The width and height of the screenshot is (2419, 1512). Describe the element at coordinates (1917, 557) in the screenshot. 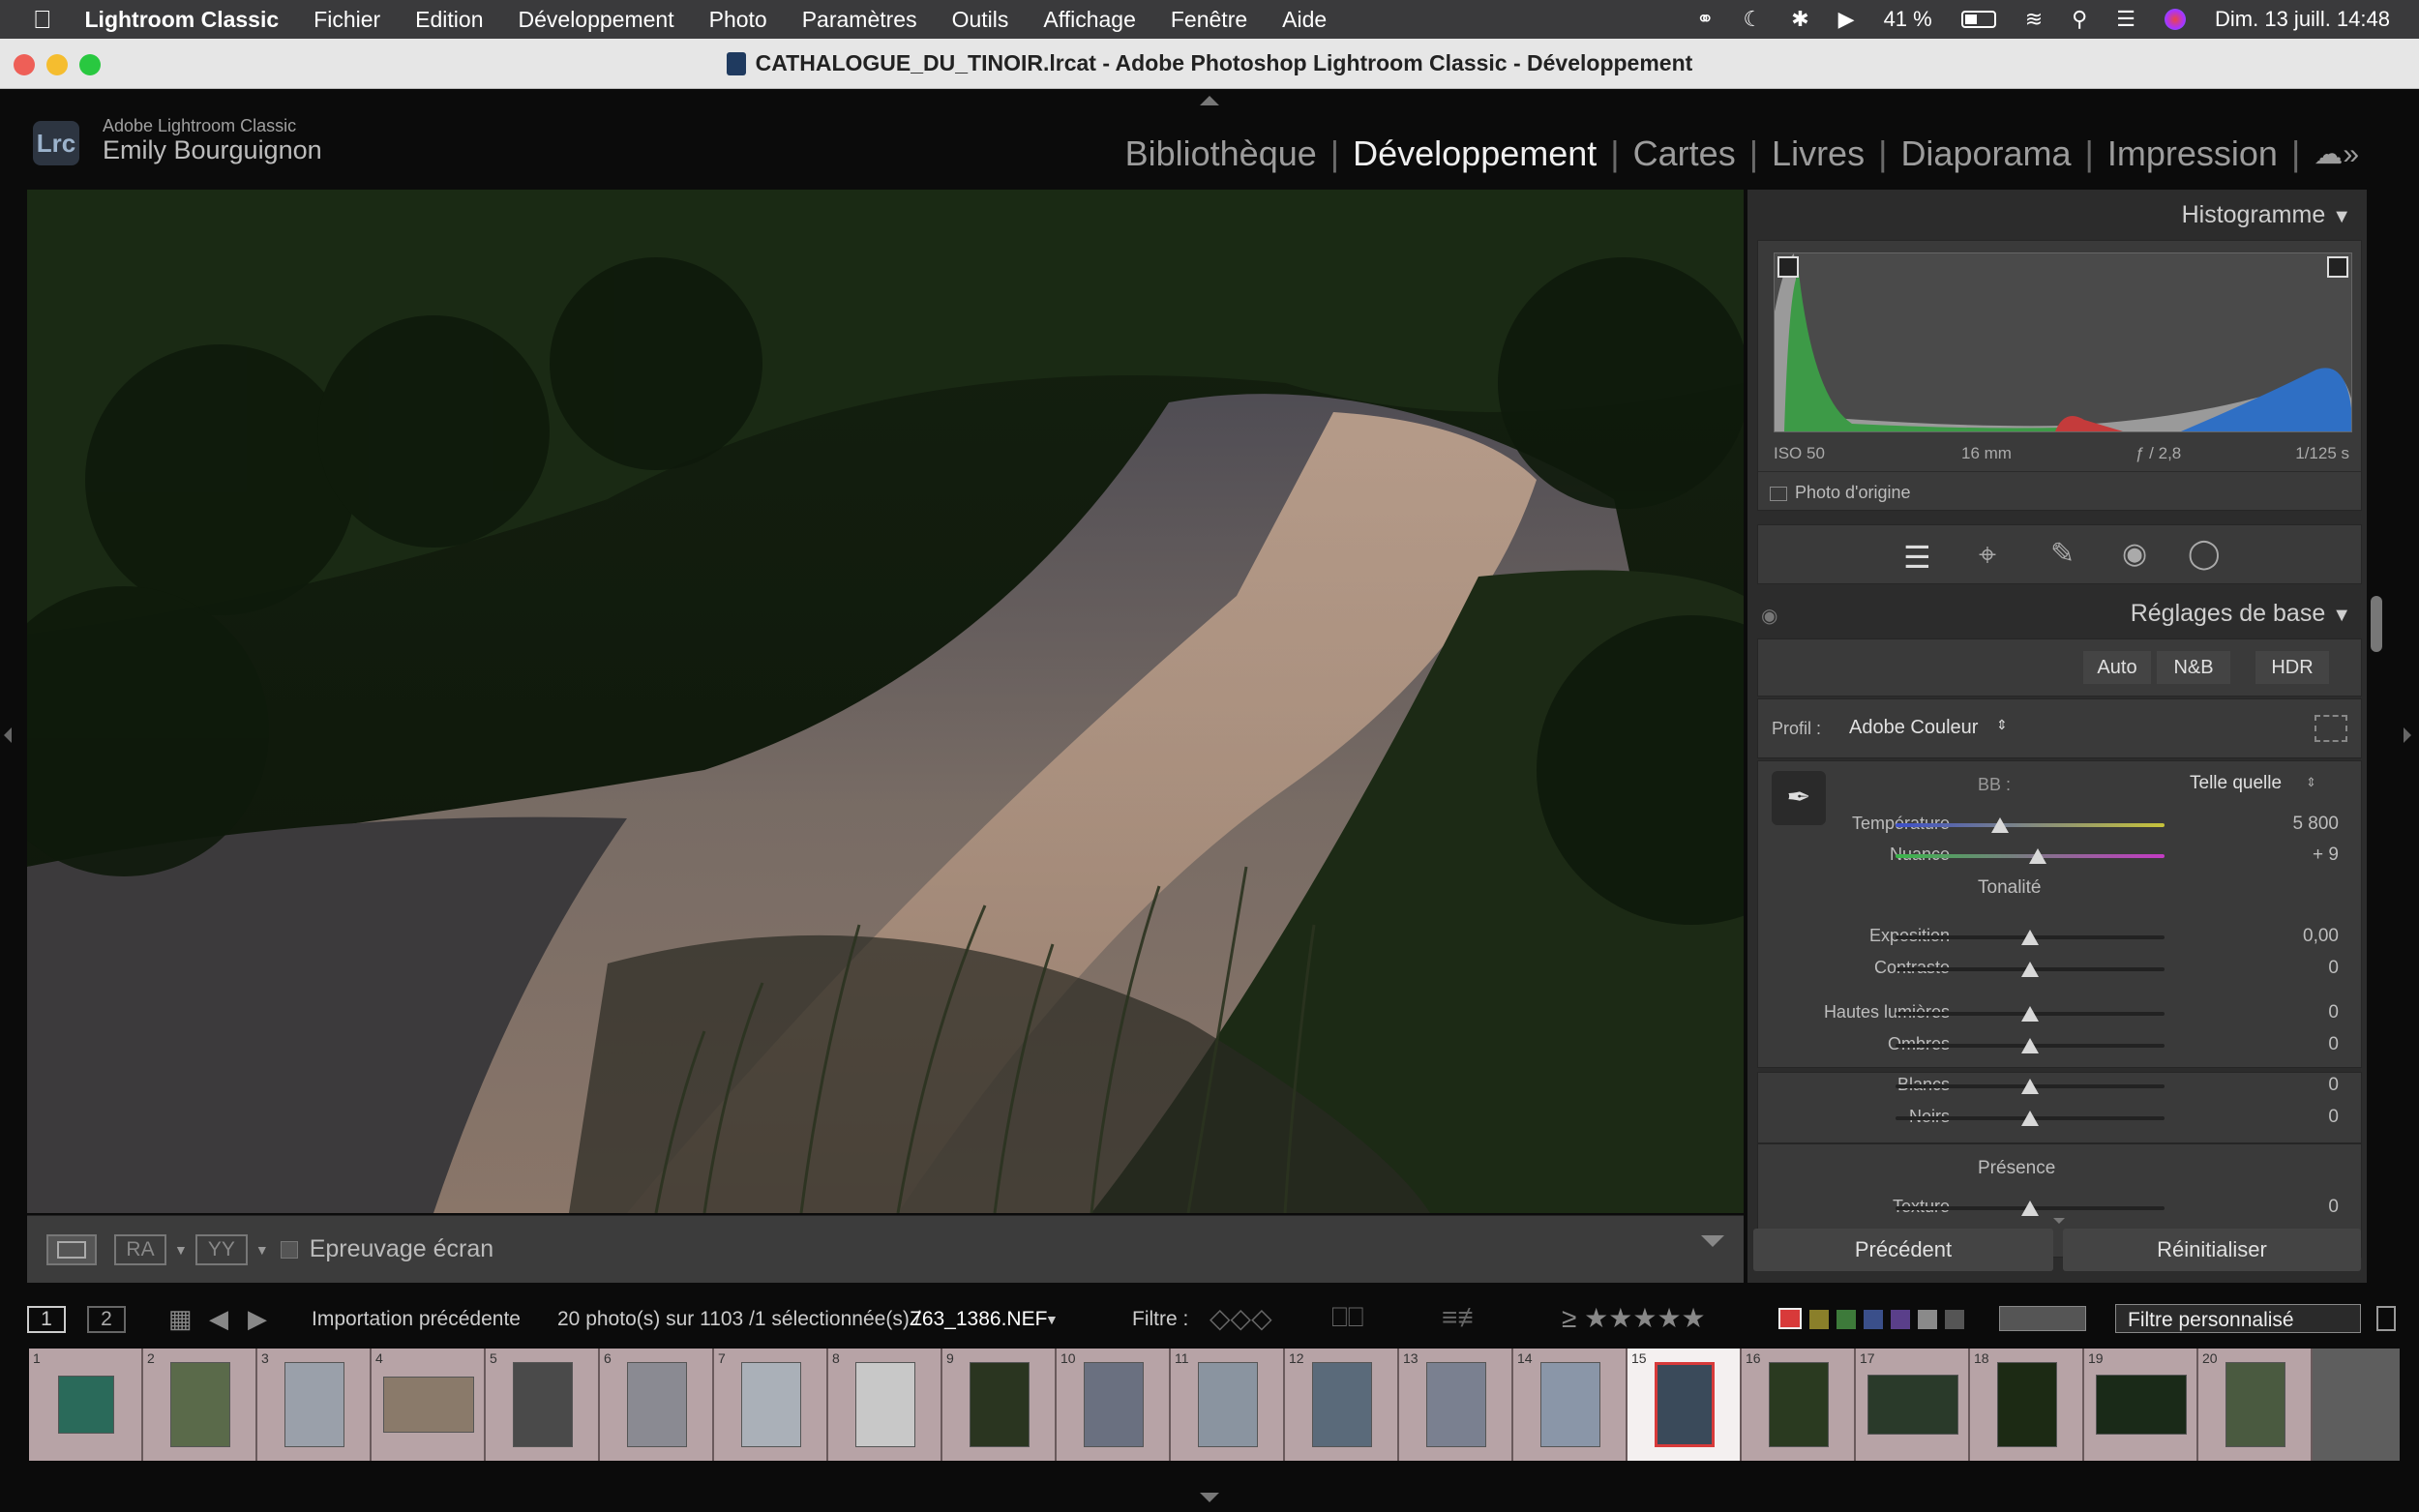

I see `edit-sliders-icon: ☰` at that location.